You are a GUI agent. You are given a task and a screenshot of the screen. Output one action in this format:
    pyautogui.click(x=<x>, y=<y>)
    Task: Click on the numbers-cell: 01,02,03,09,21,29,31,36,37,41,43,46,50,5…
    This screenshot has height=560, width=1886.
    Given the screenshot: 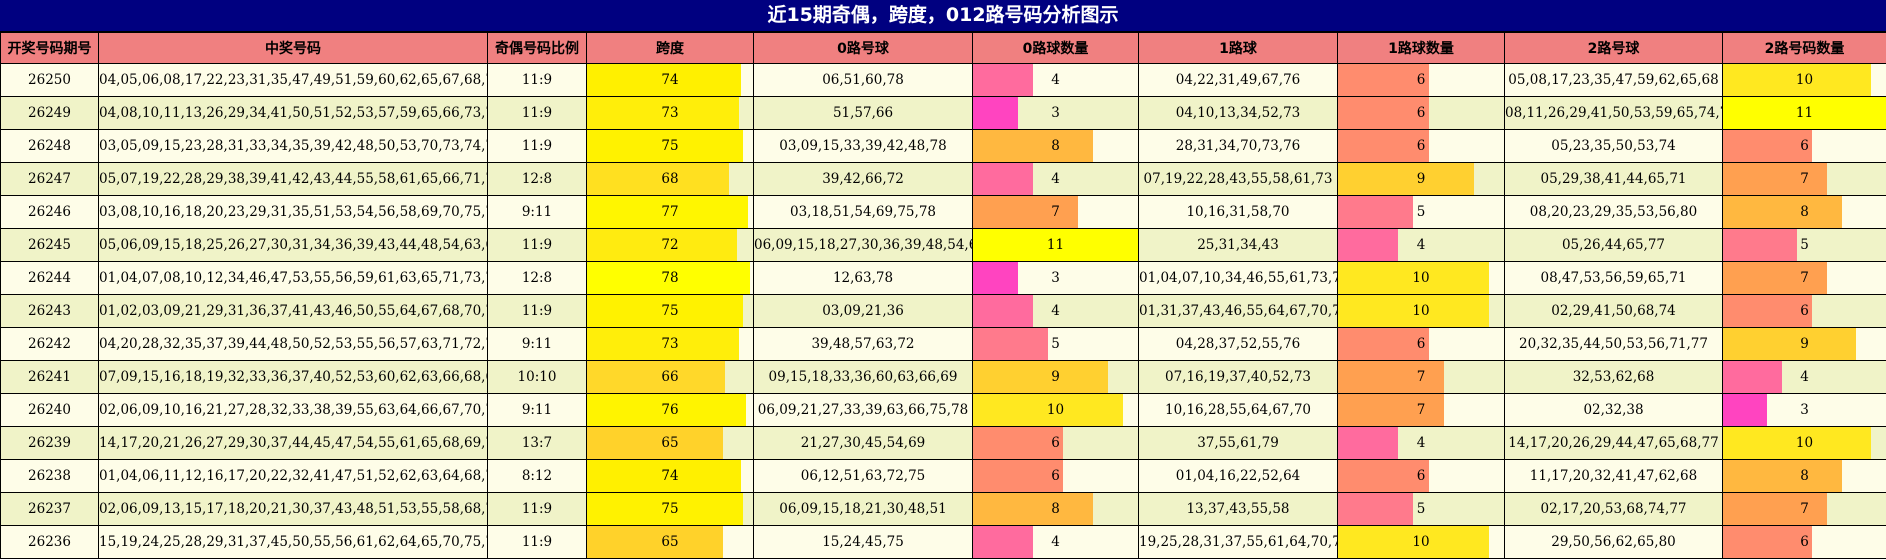 What is the action you would take?
    pyautogui.click(x=293, y=311)
    